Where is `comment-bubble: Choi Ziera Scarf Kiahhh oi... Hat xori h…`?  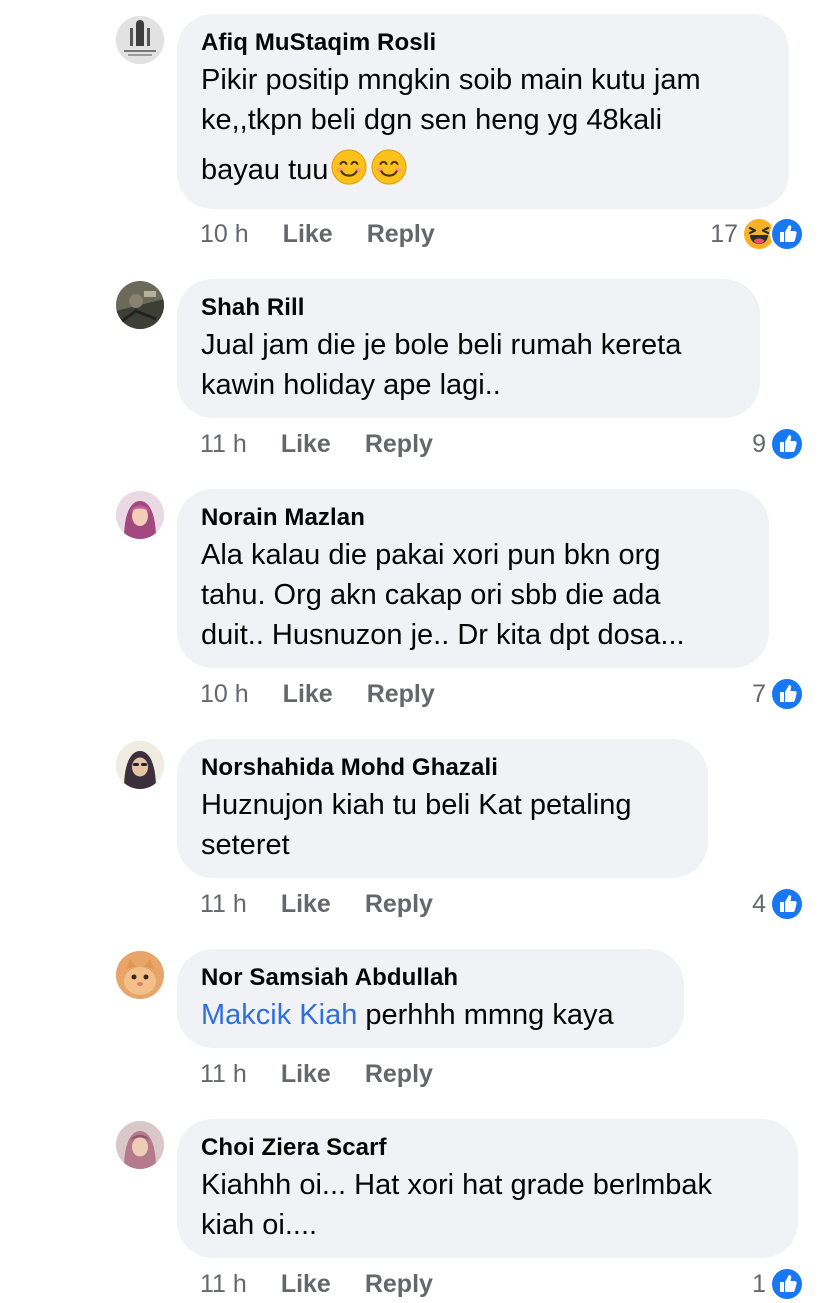
comment-bubble: Choi Ziera Scarf Kiahhh oi... Hat xori h… is located at coordinates (487, 1188).